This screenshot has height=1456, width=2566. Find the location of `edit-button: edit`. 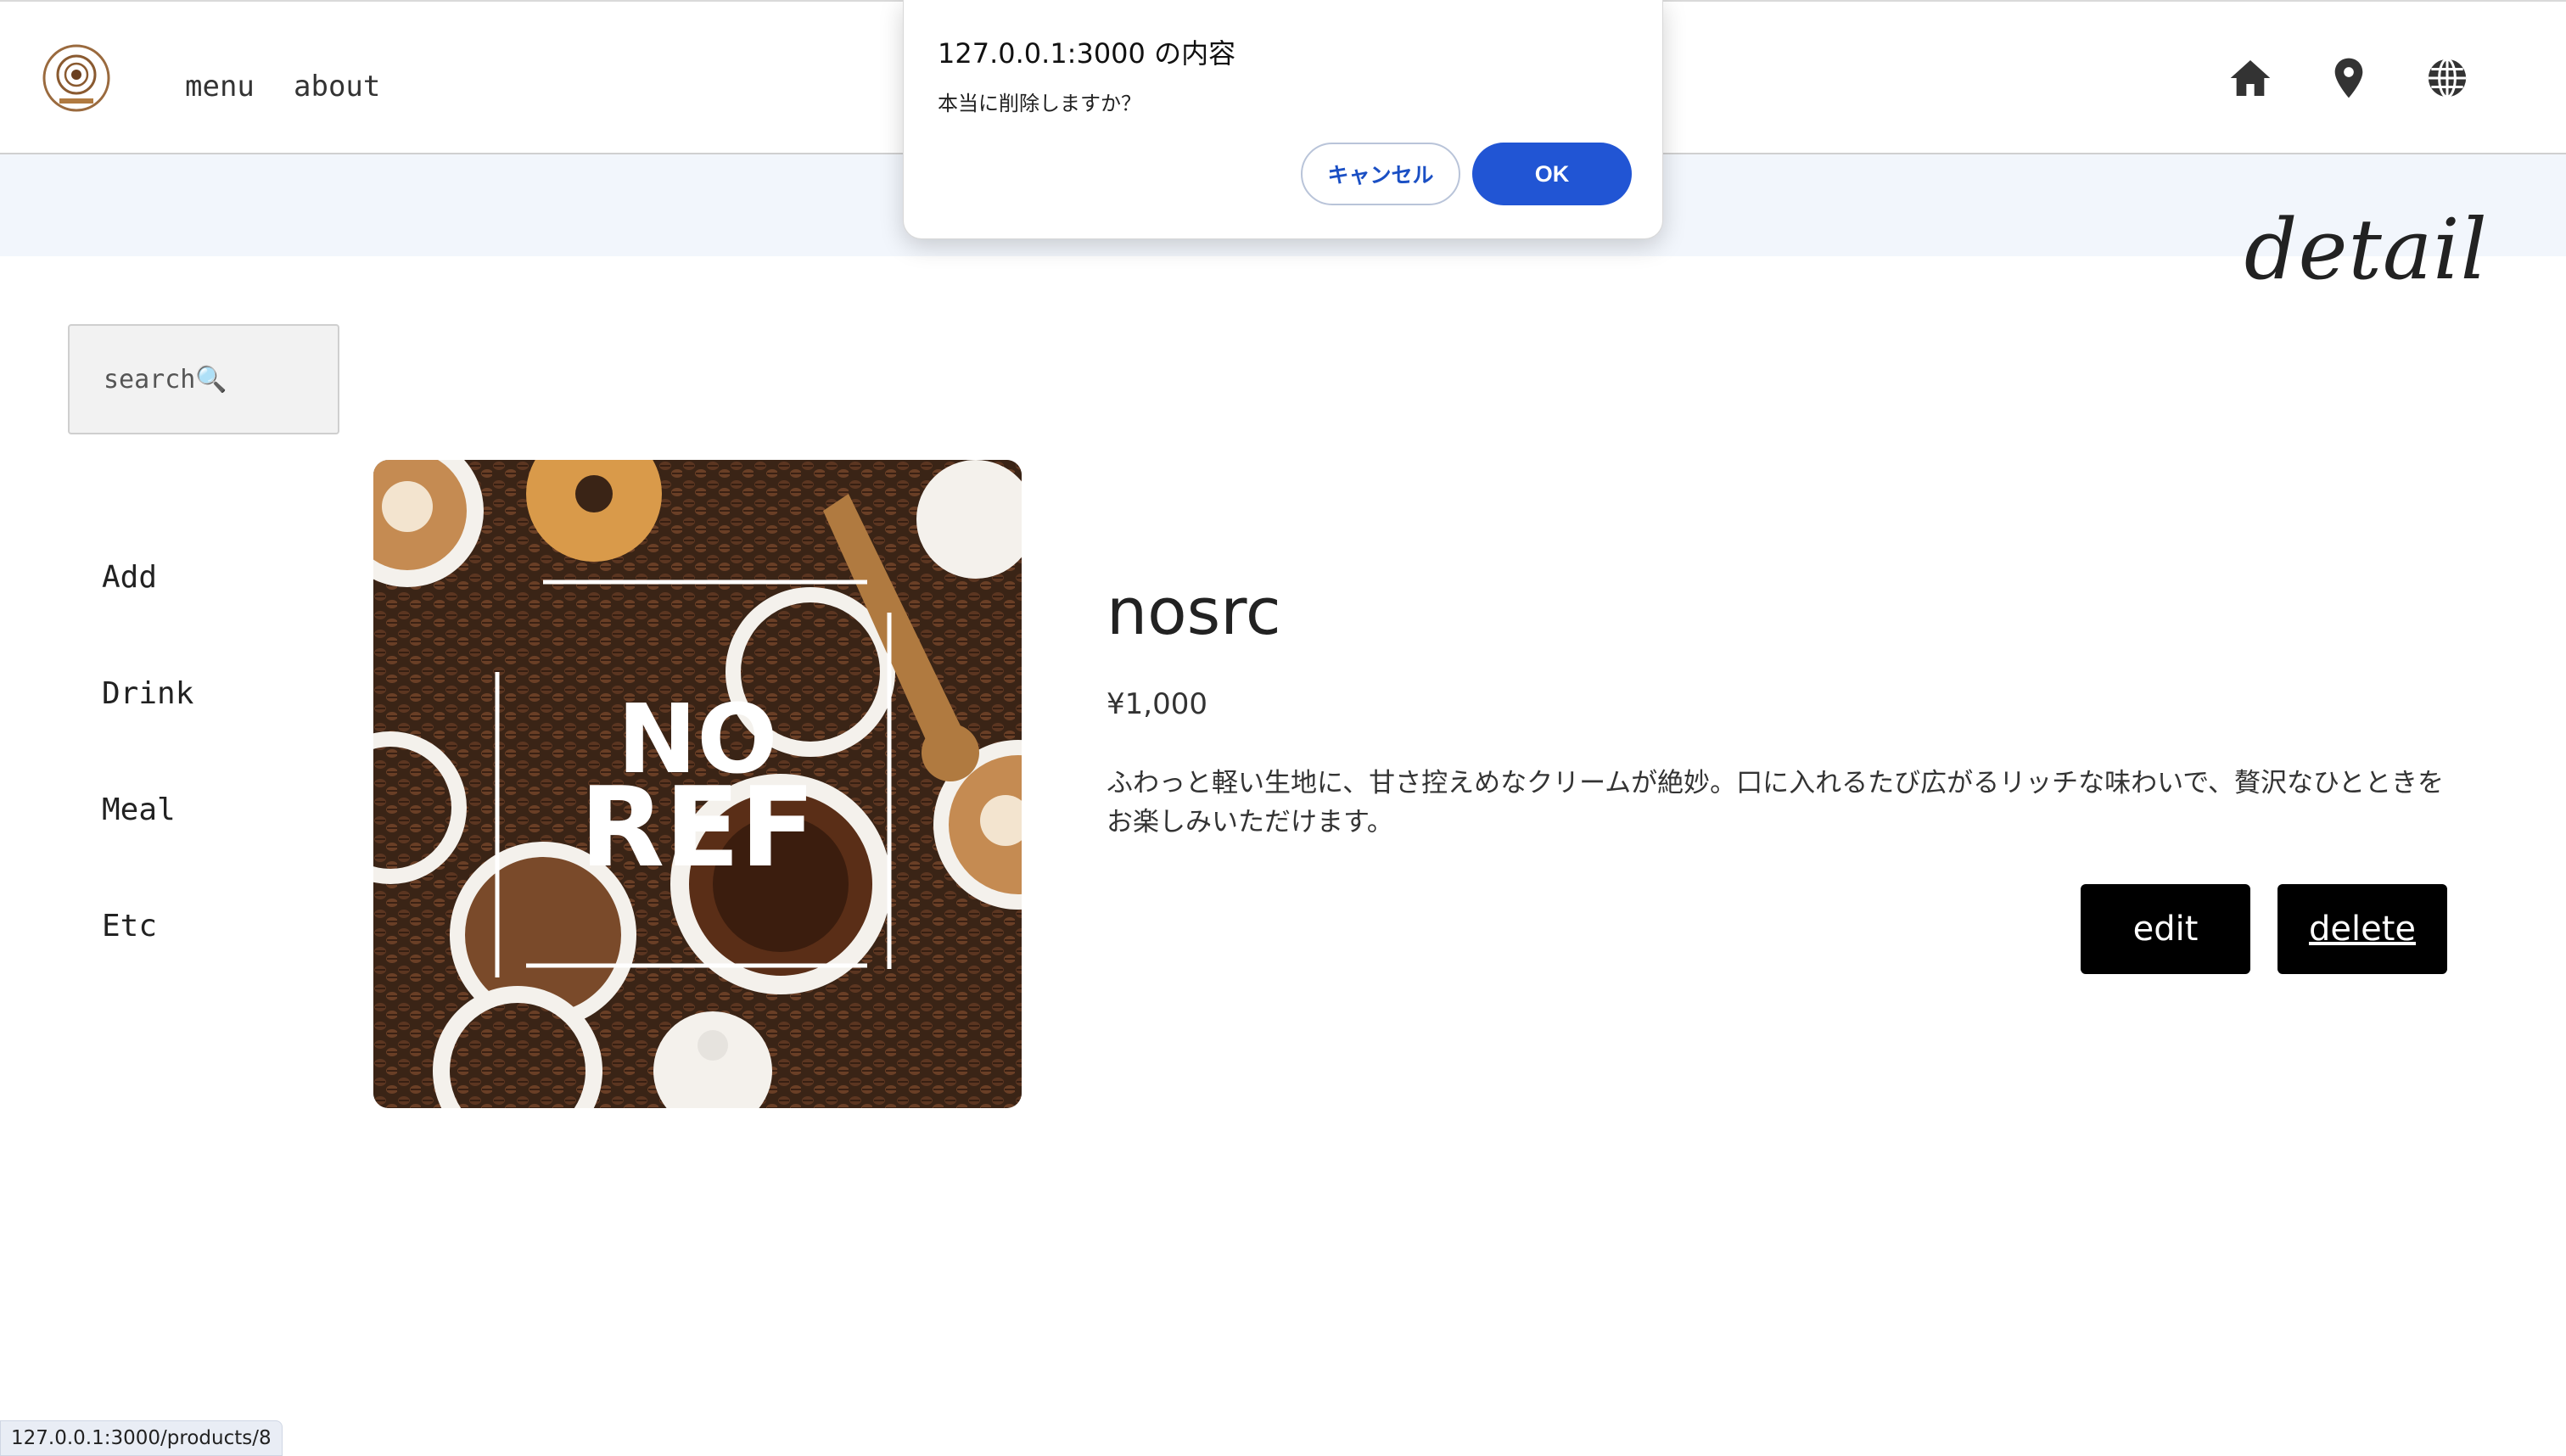

edit-button: edit is located at coordinates (2165, 929).